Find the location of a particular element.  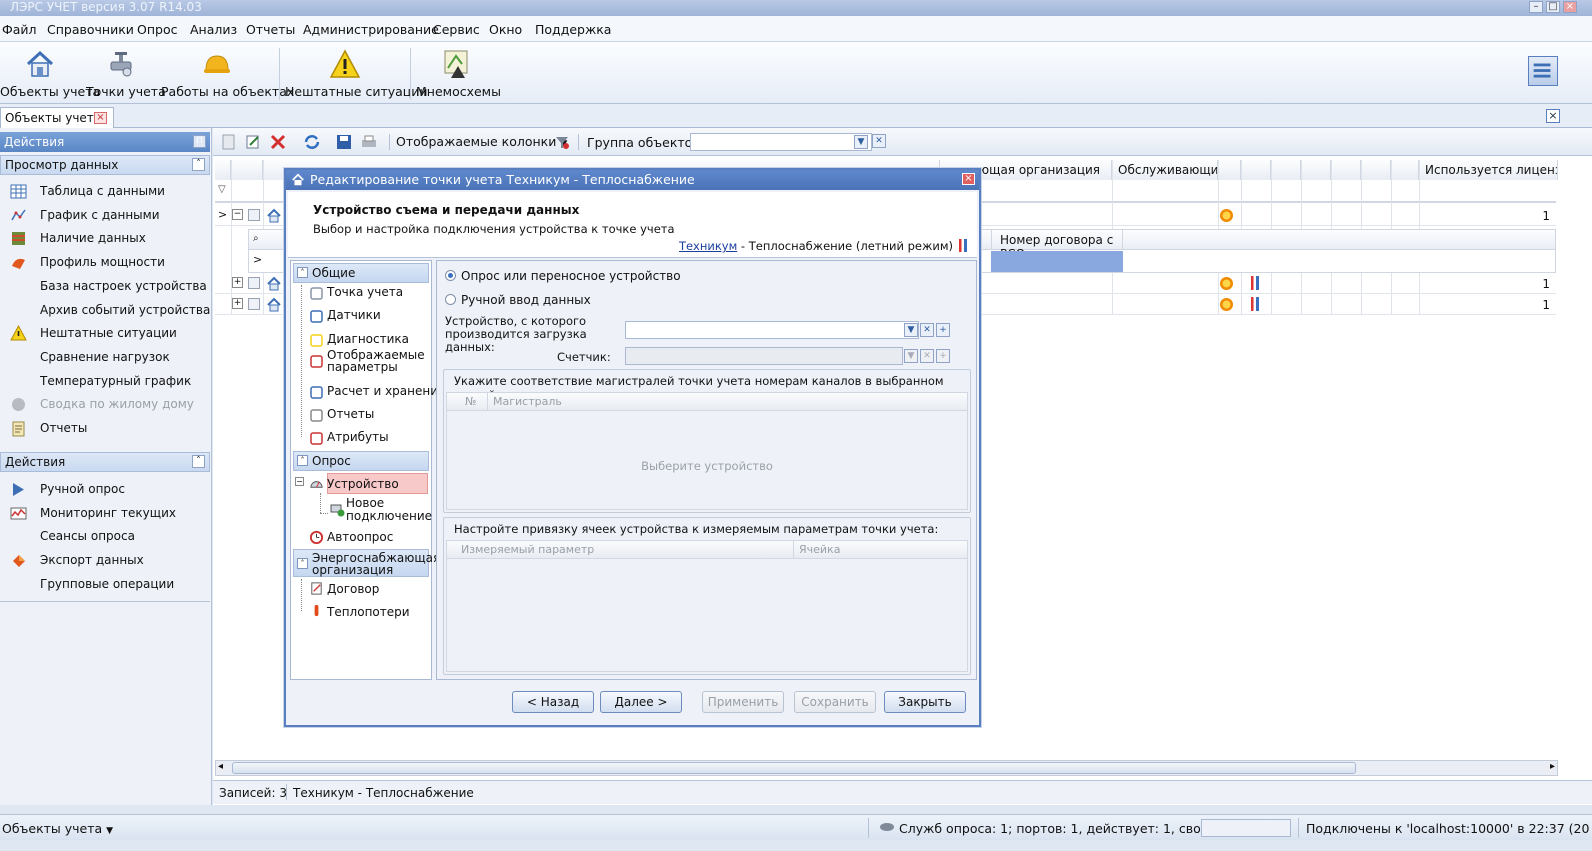

device-add-icon: + is located at coordinates (943, 330).